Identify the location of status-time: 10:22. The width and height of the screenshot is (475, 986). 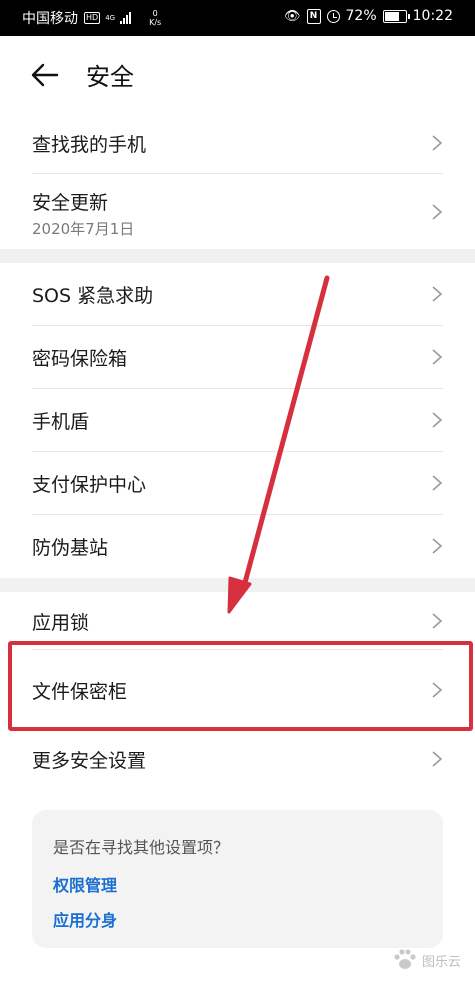
(432, 16).